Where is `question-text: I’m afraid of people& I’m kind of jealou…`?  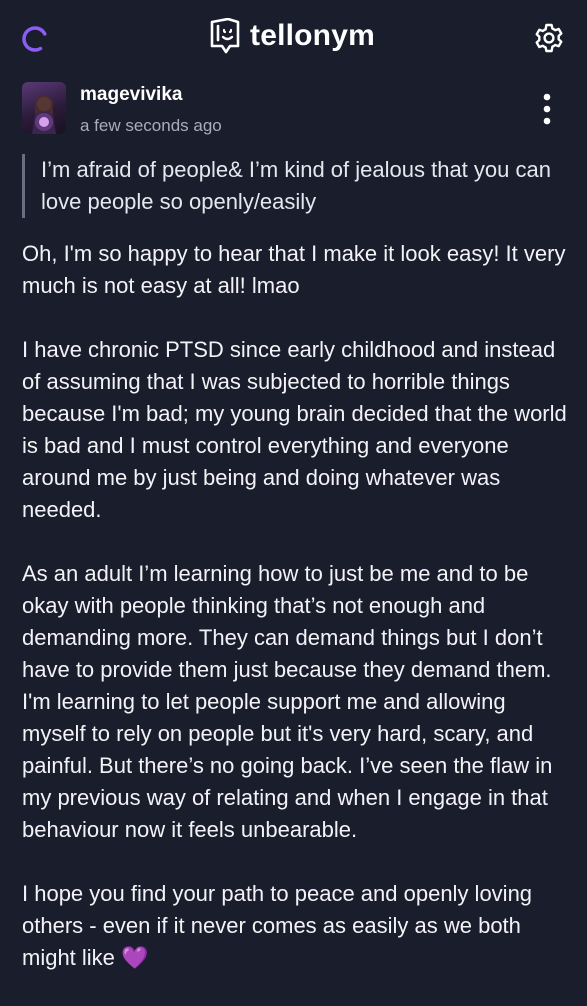
question-text: I’m afraid of people& I’m kind of jealou… is located at coordinates (301, 186).